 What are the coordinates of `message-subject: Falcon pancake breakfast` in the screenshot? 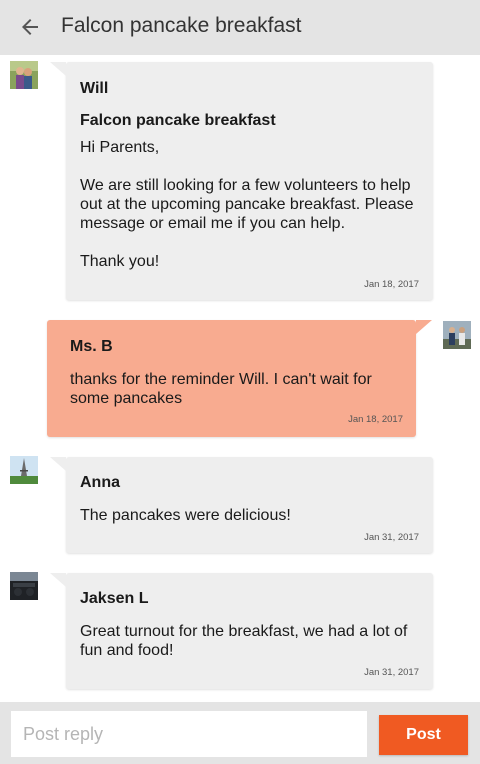 It's located at (178, 120).